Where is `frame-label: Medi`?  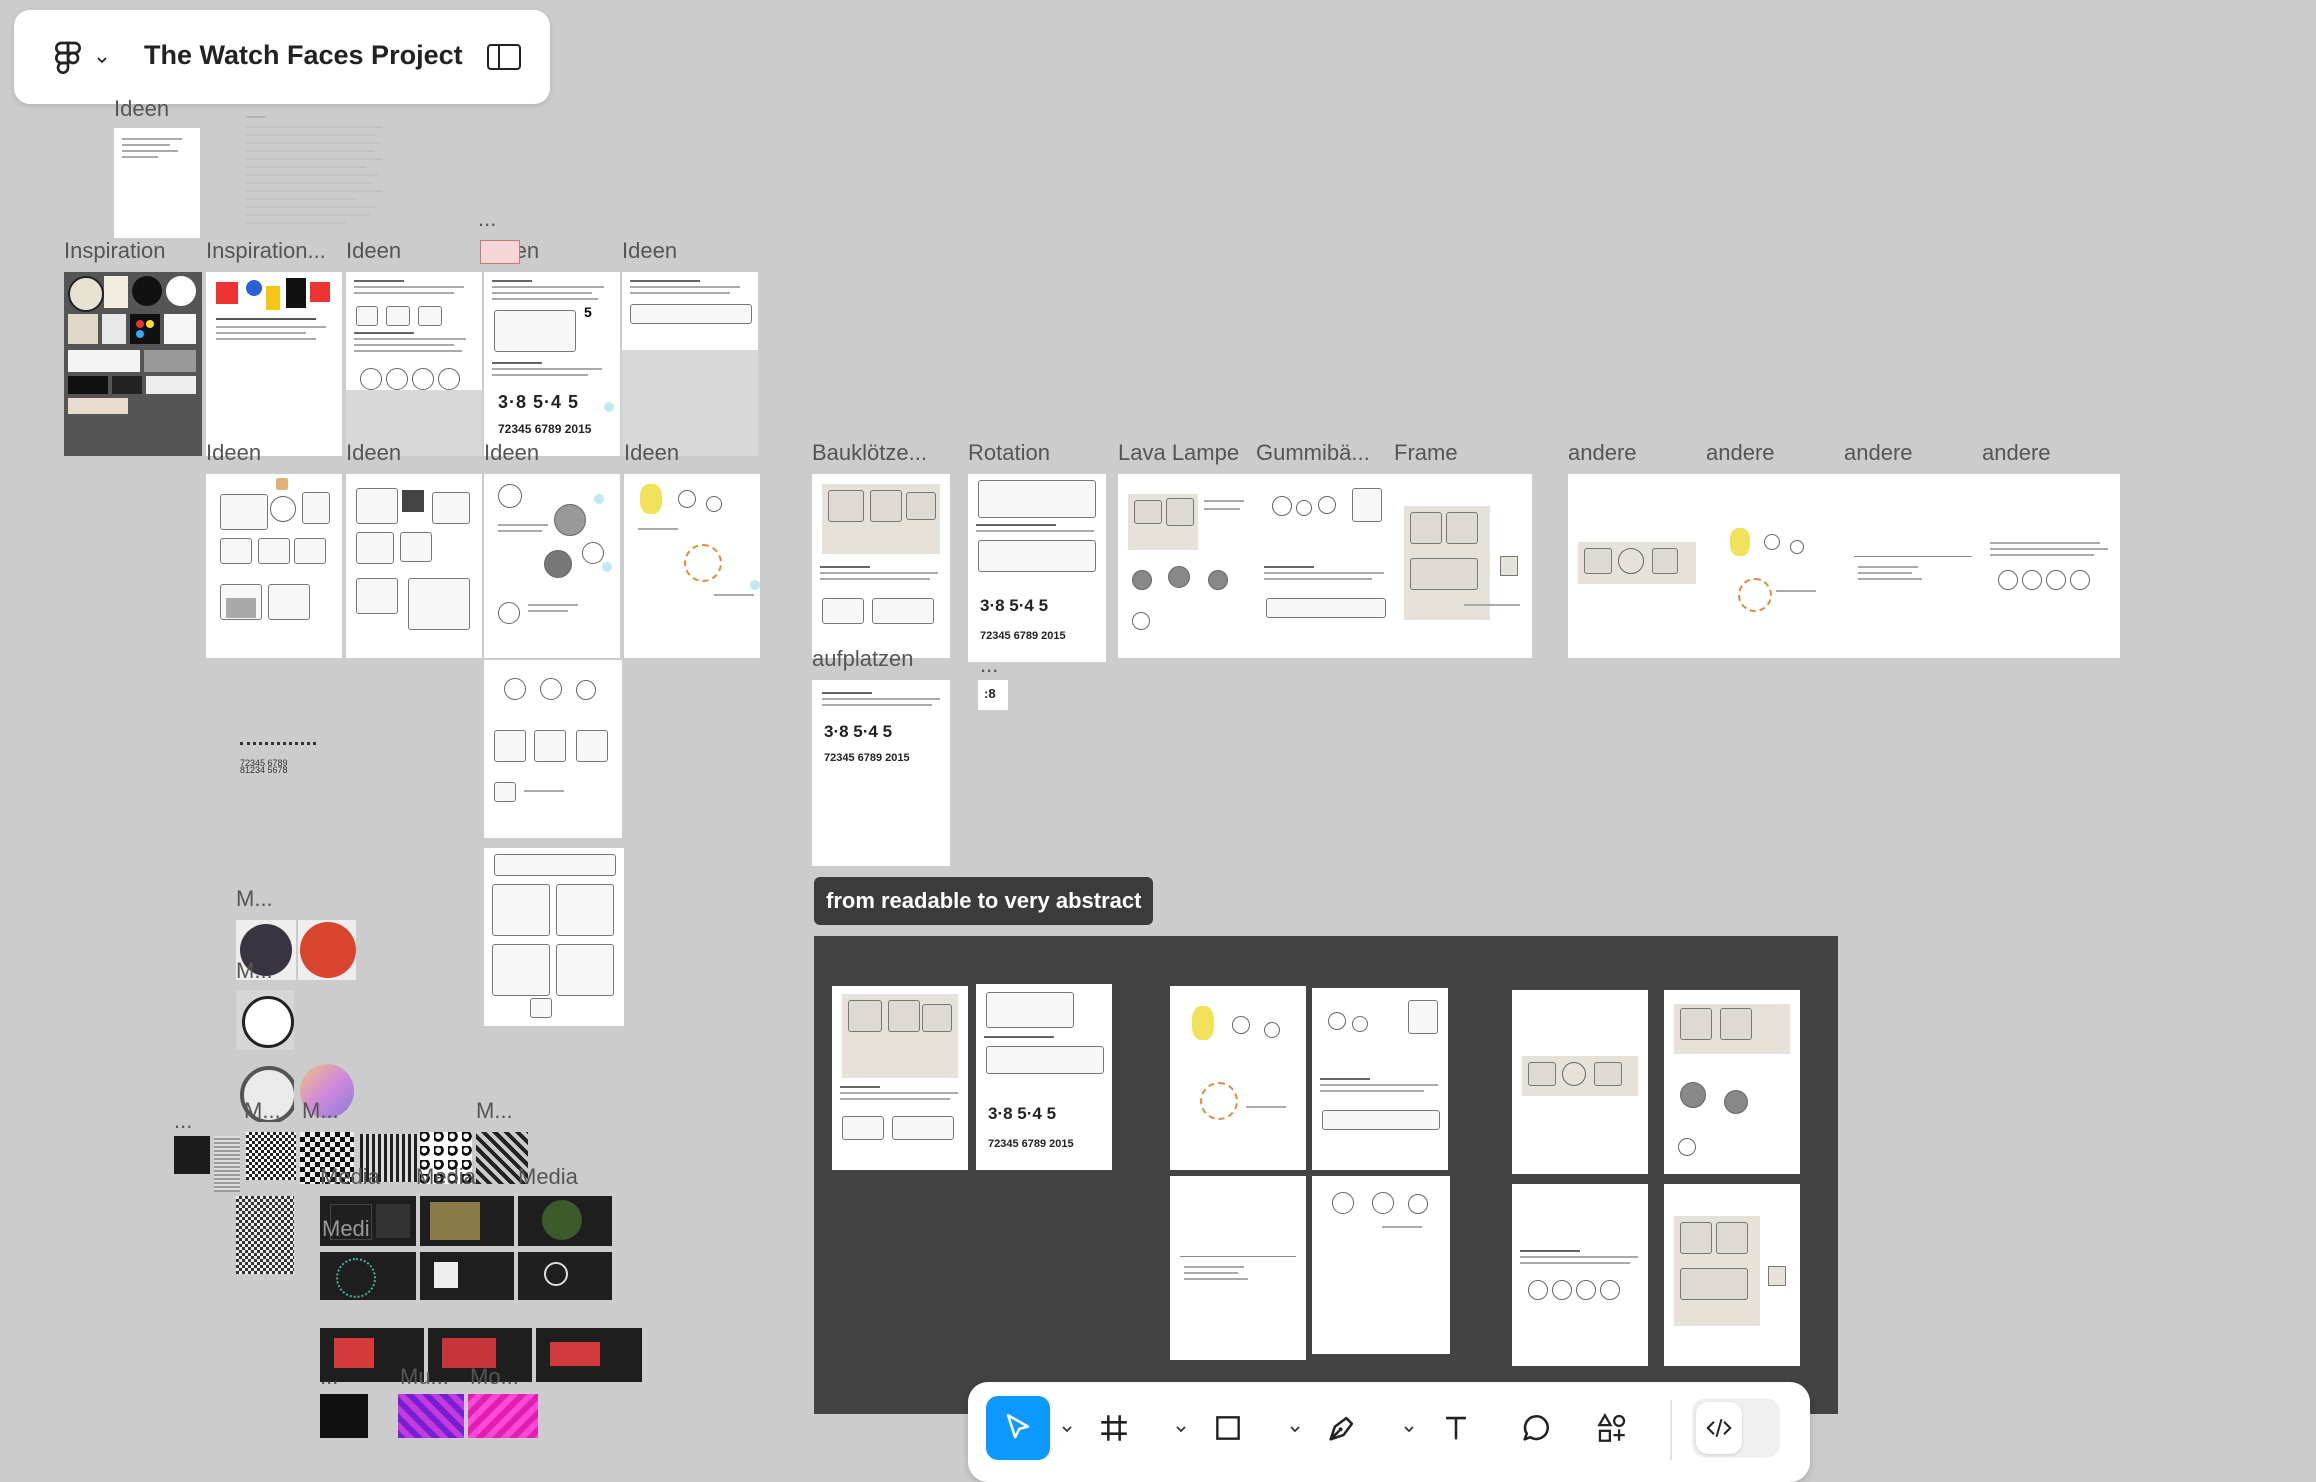
frame-label: Medi is located at coordinates (346, 1229).